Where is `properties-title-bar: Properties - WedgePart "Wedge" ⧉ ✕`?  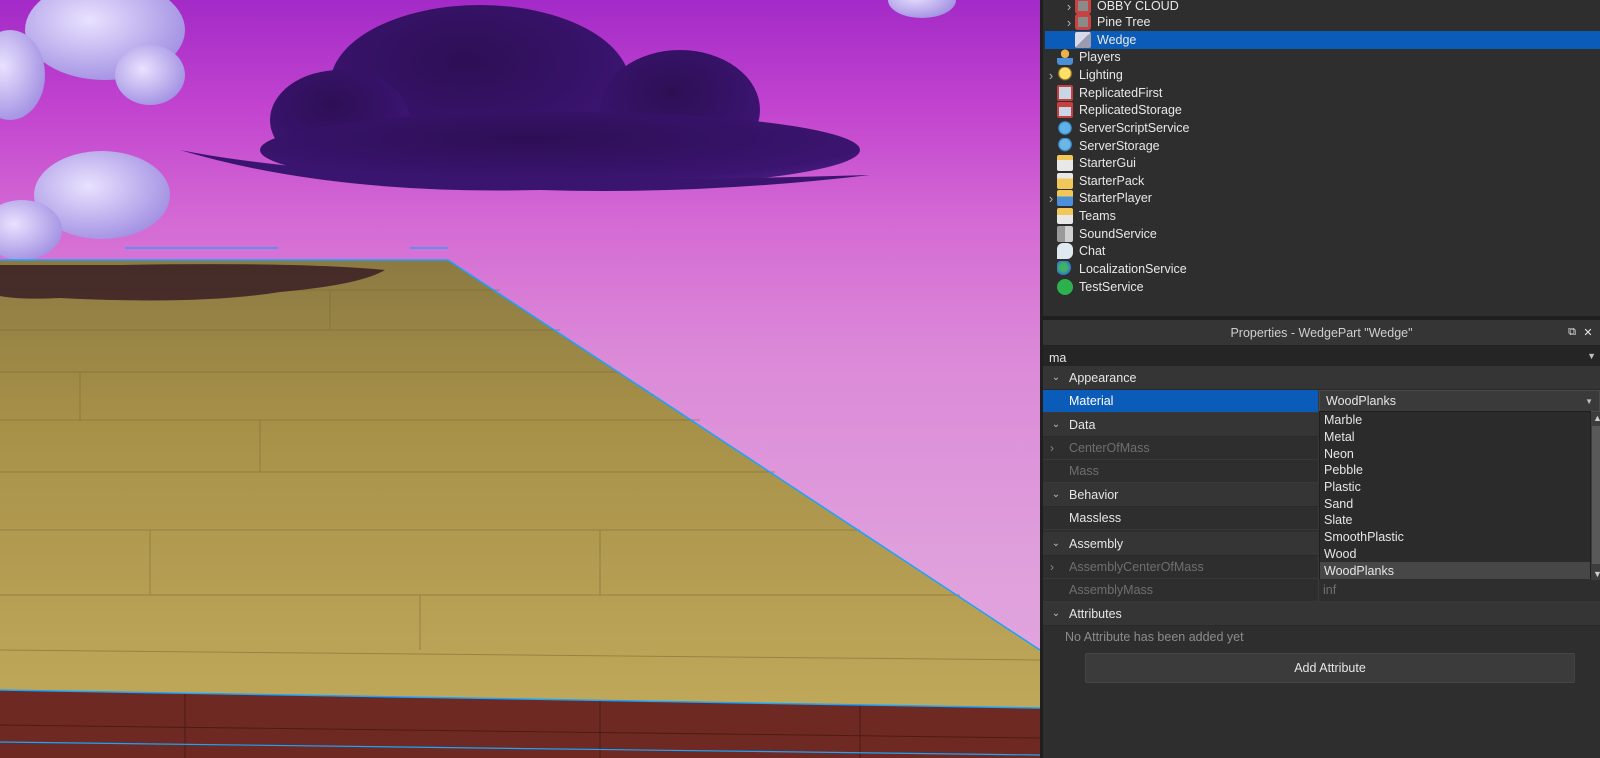 properties-title-bar: Properties - WedgePart "Wedge" ⧉ ✕ is located at coordinates (1321, 333).